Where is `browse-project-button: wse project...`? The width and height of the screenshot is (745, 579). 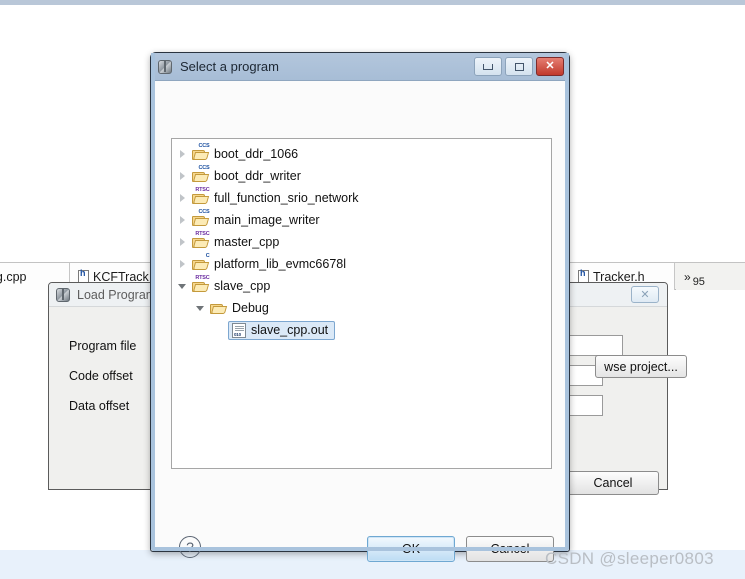
browse-project-button: wse project... is located at coordinates (641, 366).